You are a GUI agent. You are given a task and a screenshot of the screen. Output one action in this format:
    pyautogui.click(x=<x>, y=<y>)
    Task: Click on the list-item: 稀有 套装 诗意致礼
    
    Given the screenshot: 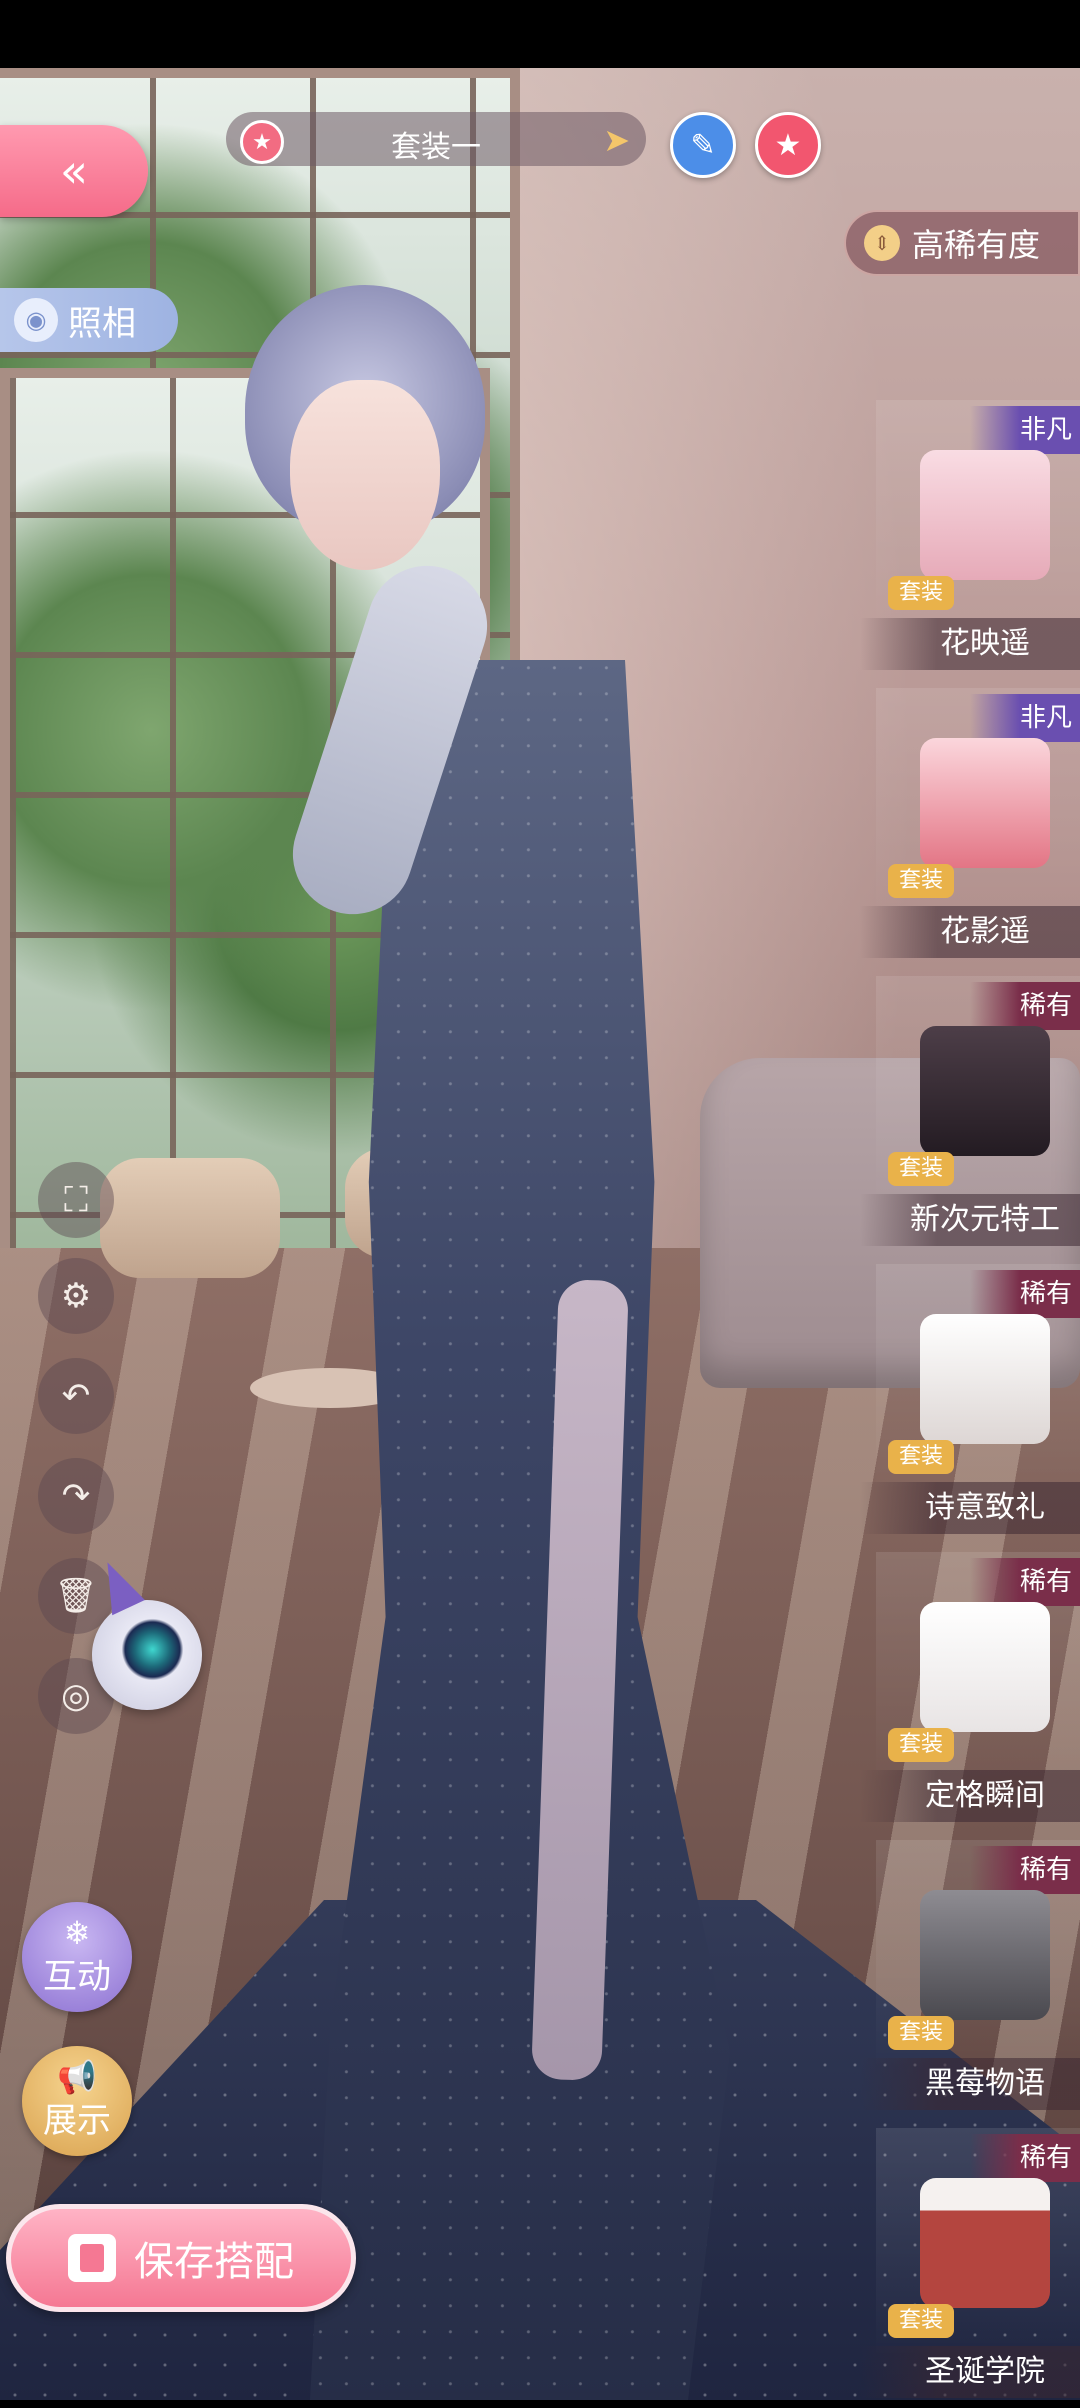 What is the action you would take?
    pyautogui.click(x=970, y=1404)
    